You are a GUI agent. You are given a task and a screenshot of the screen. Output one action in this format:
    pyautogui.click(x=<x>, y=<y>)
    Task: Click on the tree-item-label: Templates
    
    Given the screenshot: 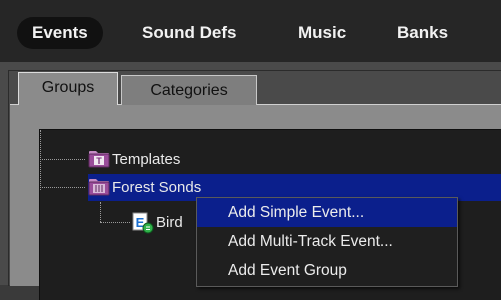 What is the action you would take?
    pyautogui.click(x=146, y=159)
    